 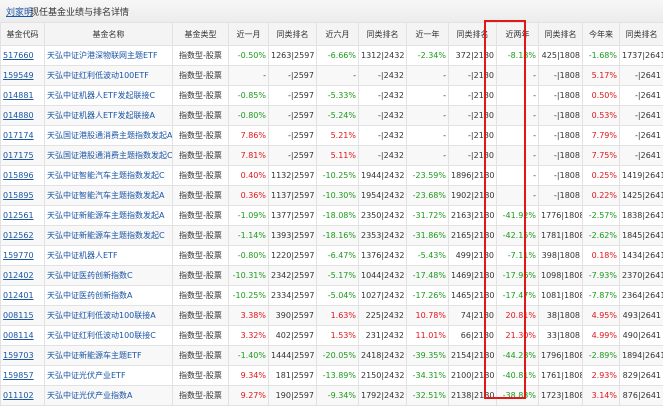 I want to click on fund-name-link: 天弘中证红利低波动100联接A, so click(x=101, y=315).